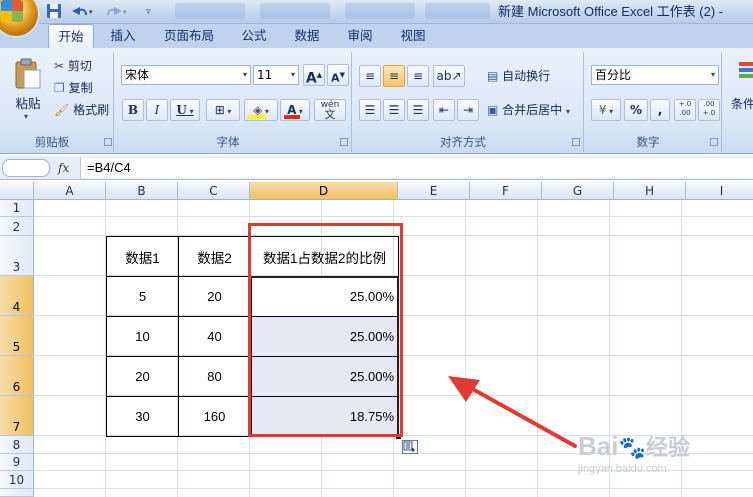  What do you see at coordinates (17, 191) in the screenshot?
I see `select-all-corner` at bounding box center [17, 191].